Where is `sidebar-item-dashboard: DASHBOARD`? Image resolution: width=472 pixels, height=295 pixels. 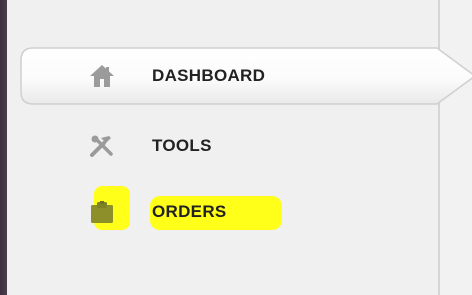
sidebar-item-dashboard: DASHBOARD is located at coordinates (222, 76).